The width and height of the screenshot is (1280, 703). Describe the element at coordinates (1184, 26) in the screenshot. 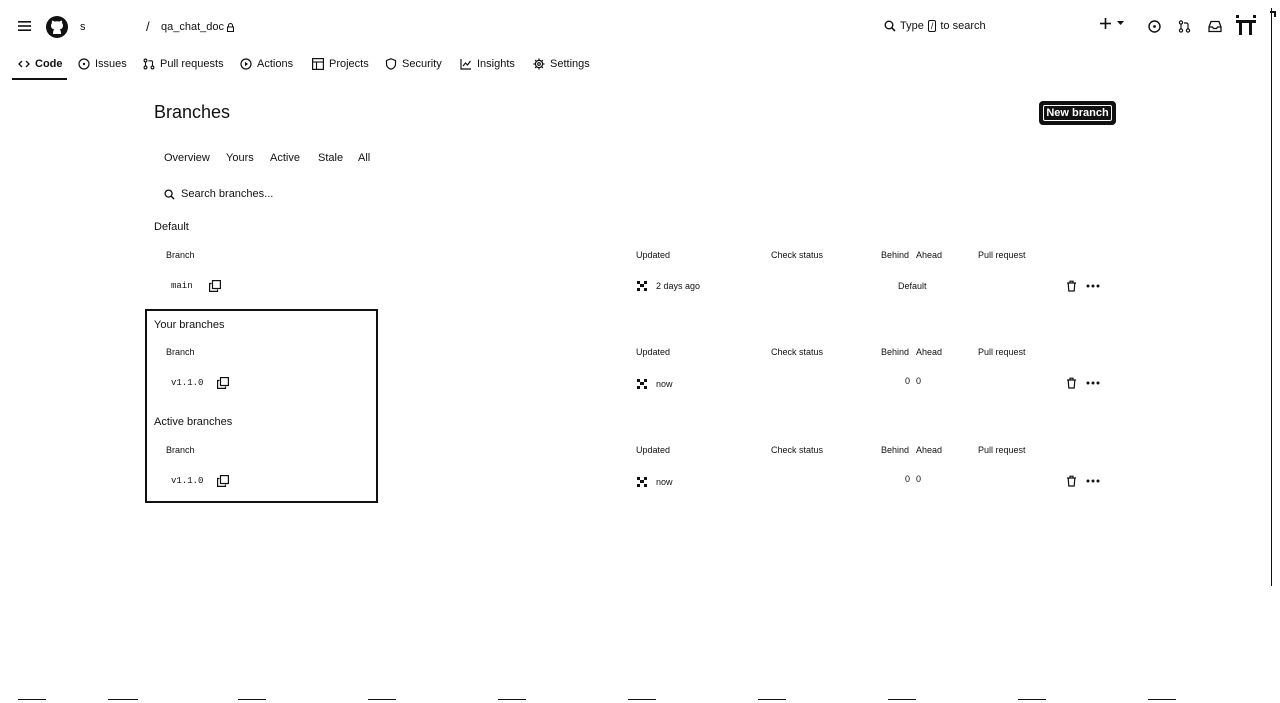

I see `pull-requests-icon` at that location.